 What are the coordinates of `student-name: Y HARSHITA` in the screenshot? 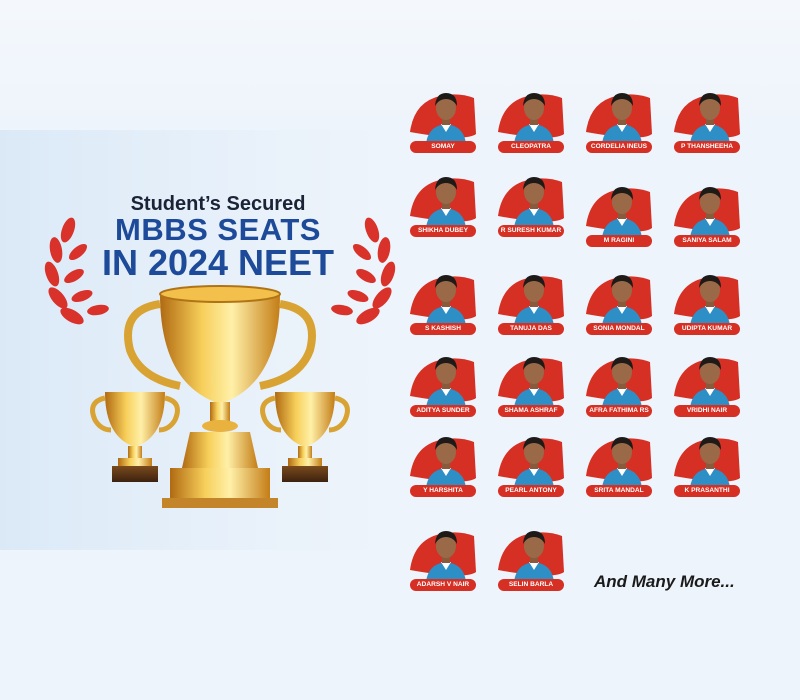 It's located at (443, 491).